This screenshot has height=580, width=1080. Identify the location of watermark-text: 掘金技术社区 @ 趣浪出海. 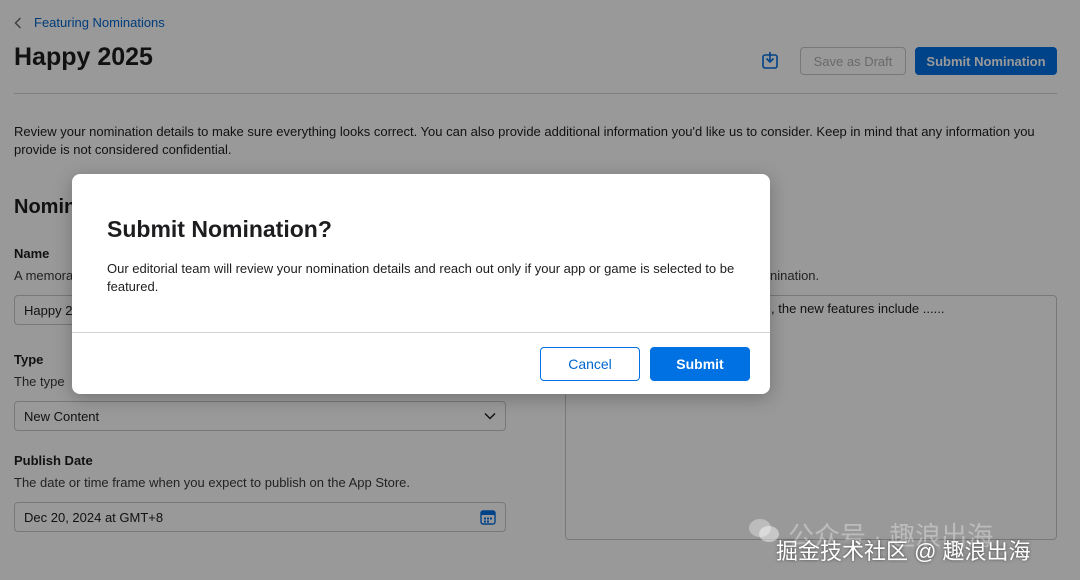
(903, 551).